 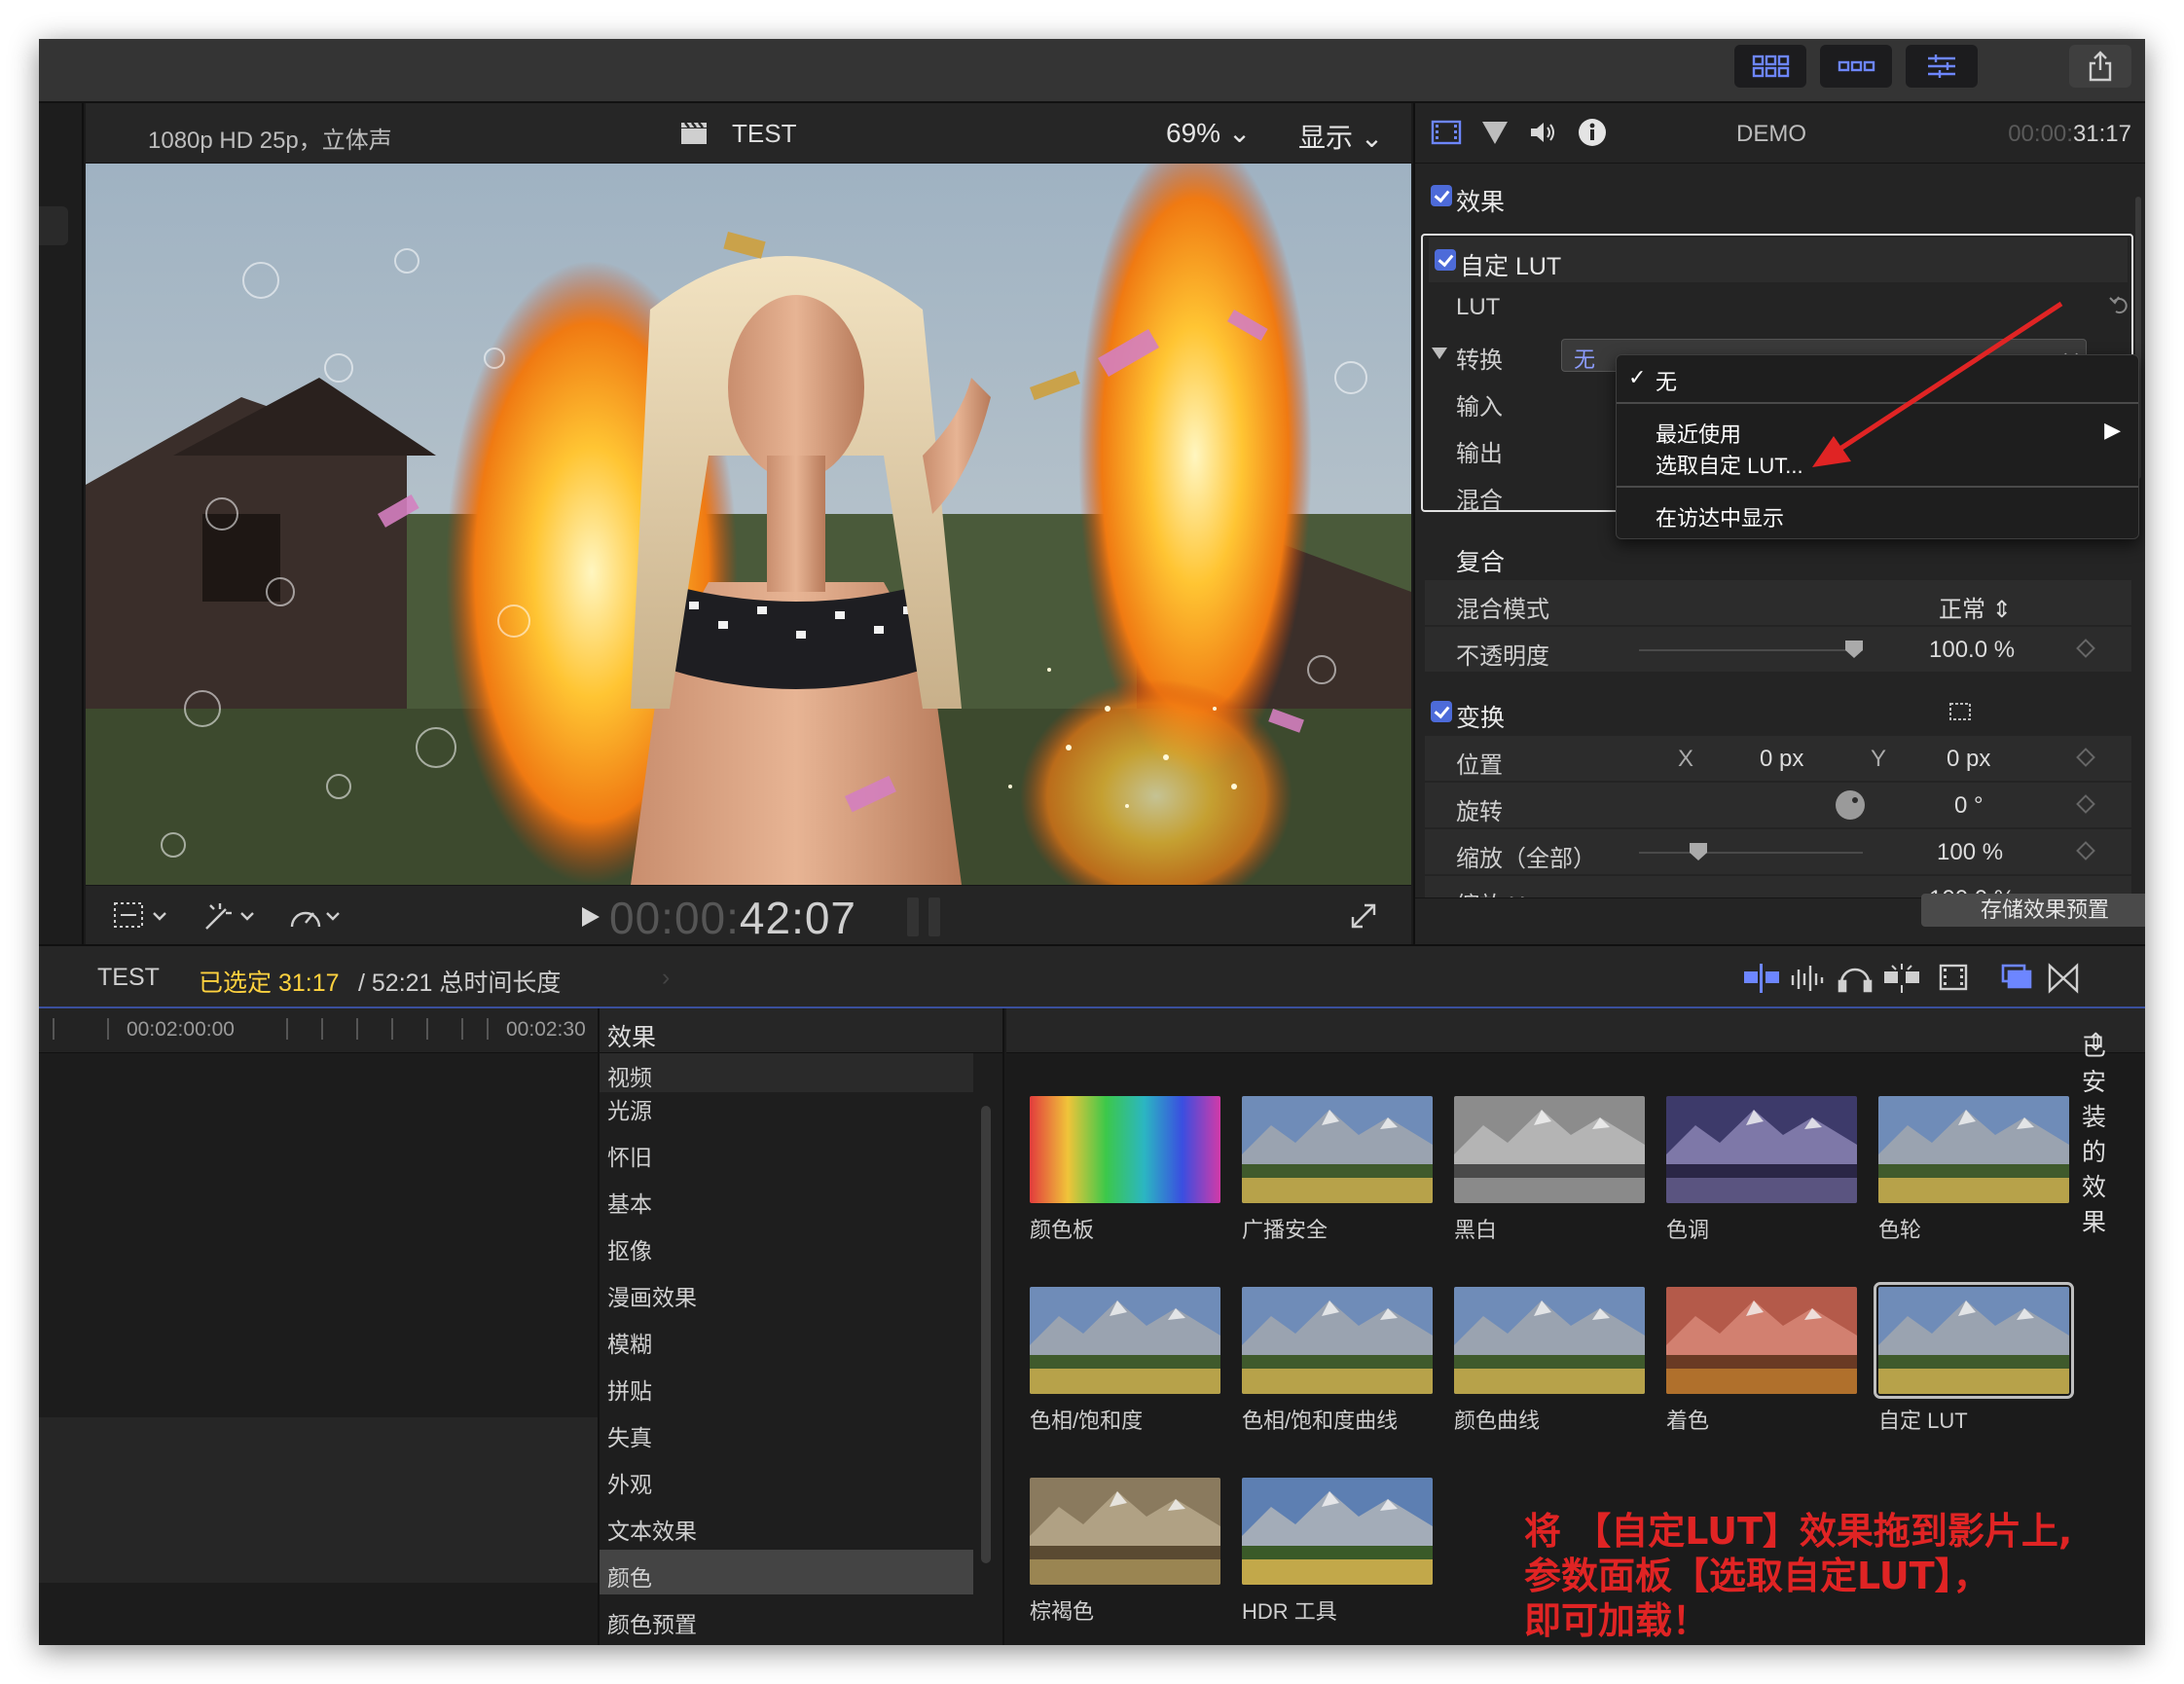 I want to click on scale-all-value: 100 %, so click(x=1970, y=852).